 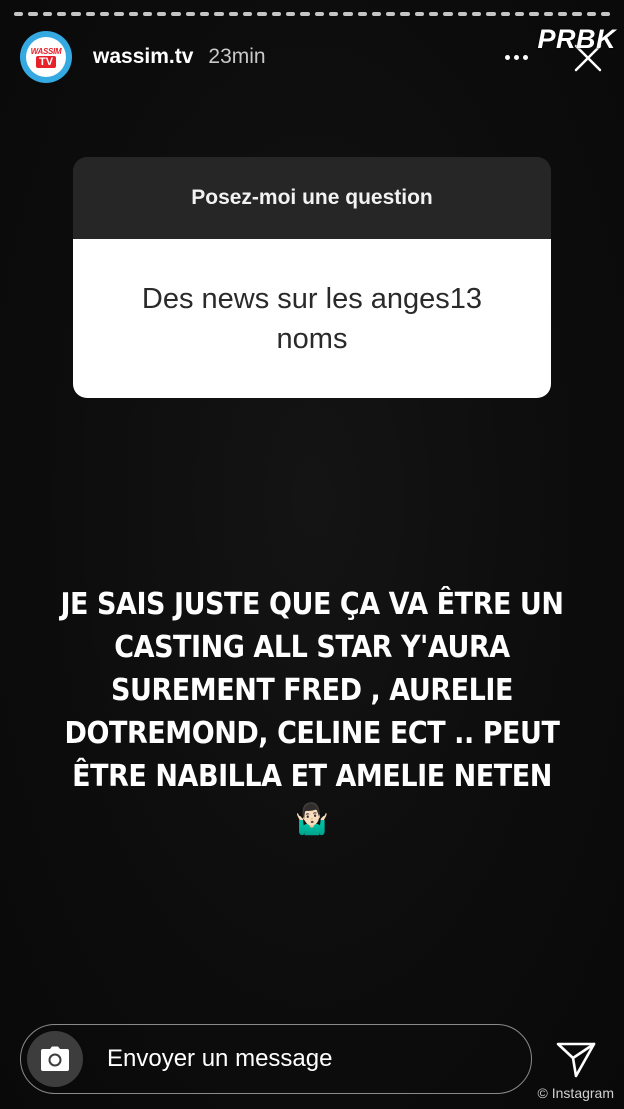 I want to click on avatar-logo-bottom: TV, so click(x=46, y=61).